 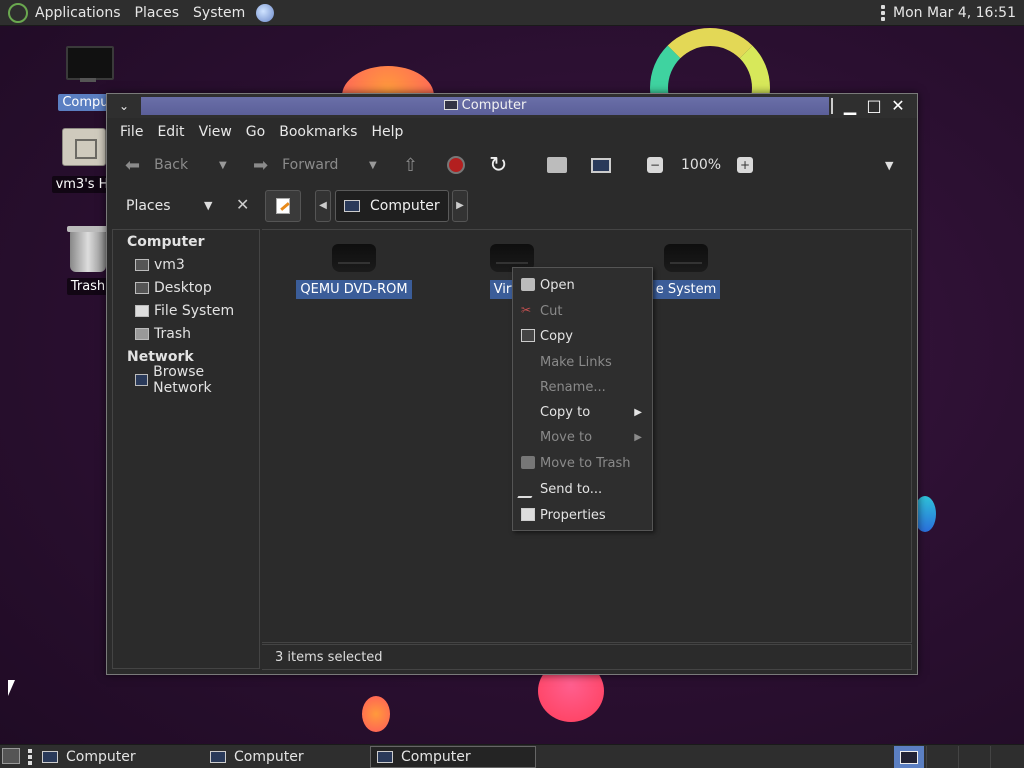 I want to click on menu-item-make-links: Make Links, so click(x=582, y=362).